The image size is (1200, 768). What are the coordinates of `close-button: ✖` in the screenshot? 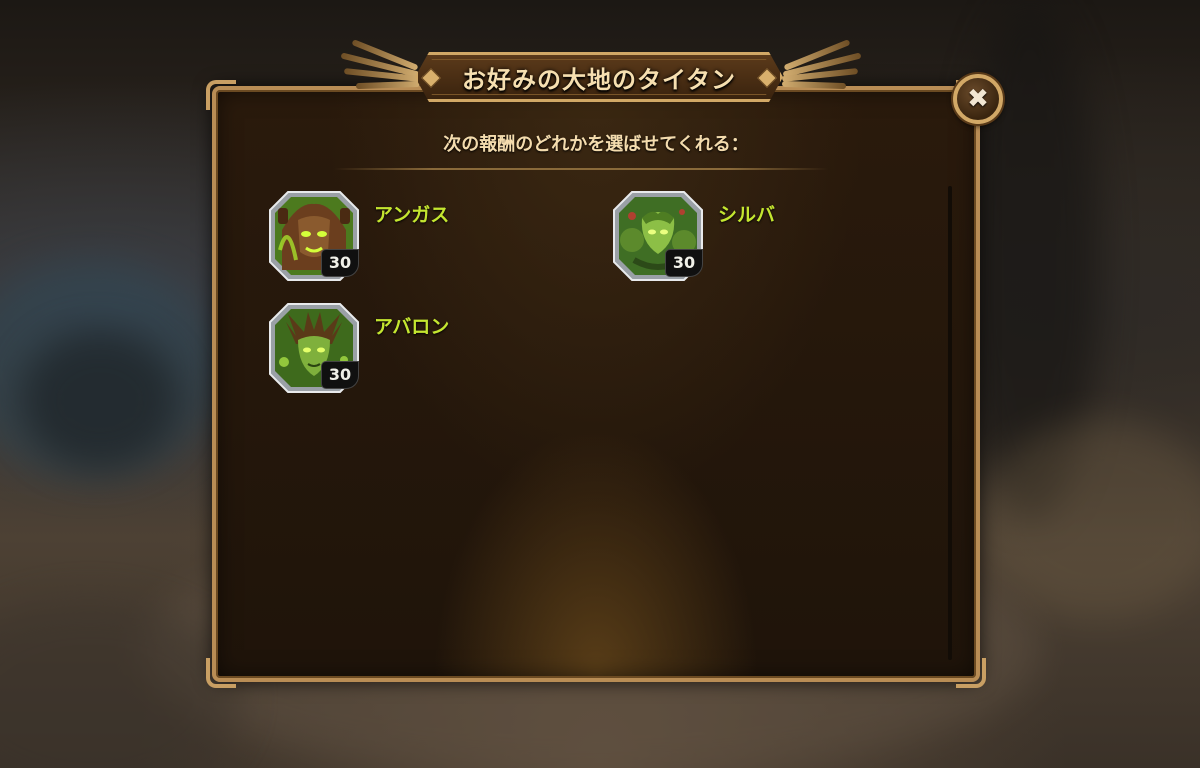 It's located at (978, 99).